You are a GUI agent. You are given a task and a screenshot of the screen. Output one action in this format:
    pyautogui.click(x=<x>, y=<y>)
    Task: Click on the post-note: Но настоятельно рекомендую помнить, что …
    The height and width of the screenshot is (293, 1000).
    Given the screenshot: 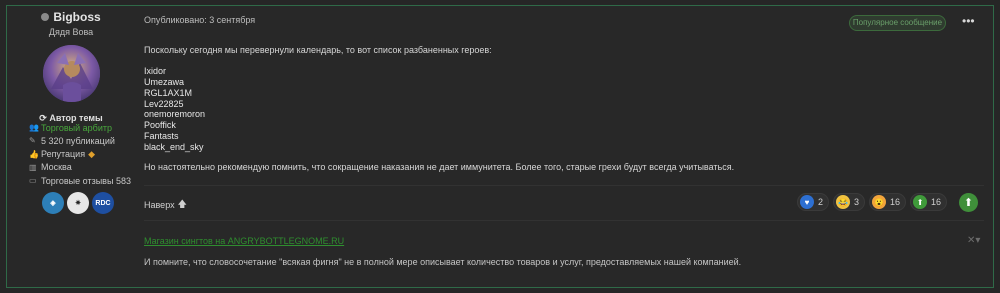 What is the action you would take?
    pyautogui.click(x=439, y=166)
    